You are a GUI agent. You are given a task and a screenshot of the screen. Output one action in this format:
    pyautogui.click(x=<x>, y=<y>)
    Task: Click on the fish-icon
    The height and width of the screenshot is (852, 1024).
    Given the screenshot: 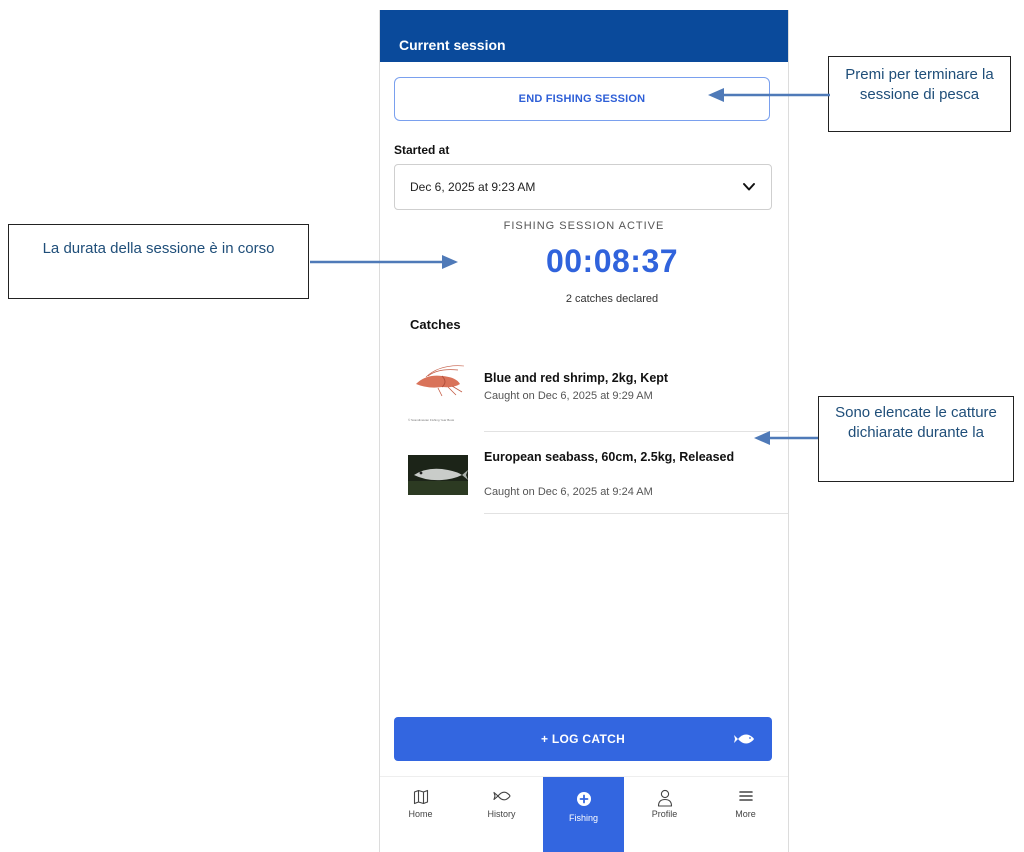 What is the action you would take?
    pyautogui.click(x=744, y=739)
    